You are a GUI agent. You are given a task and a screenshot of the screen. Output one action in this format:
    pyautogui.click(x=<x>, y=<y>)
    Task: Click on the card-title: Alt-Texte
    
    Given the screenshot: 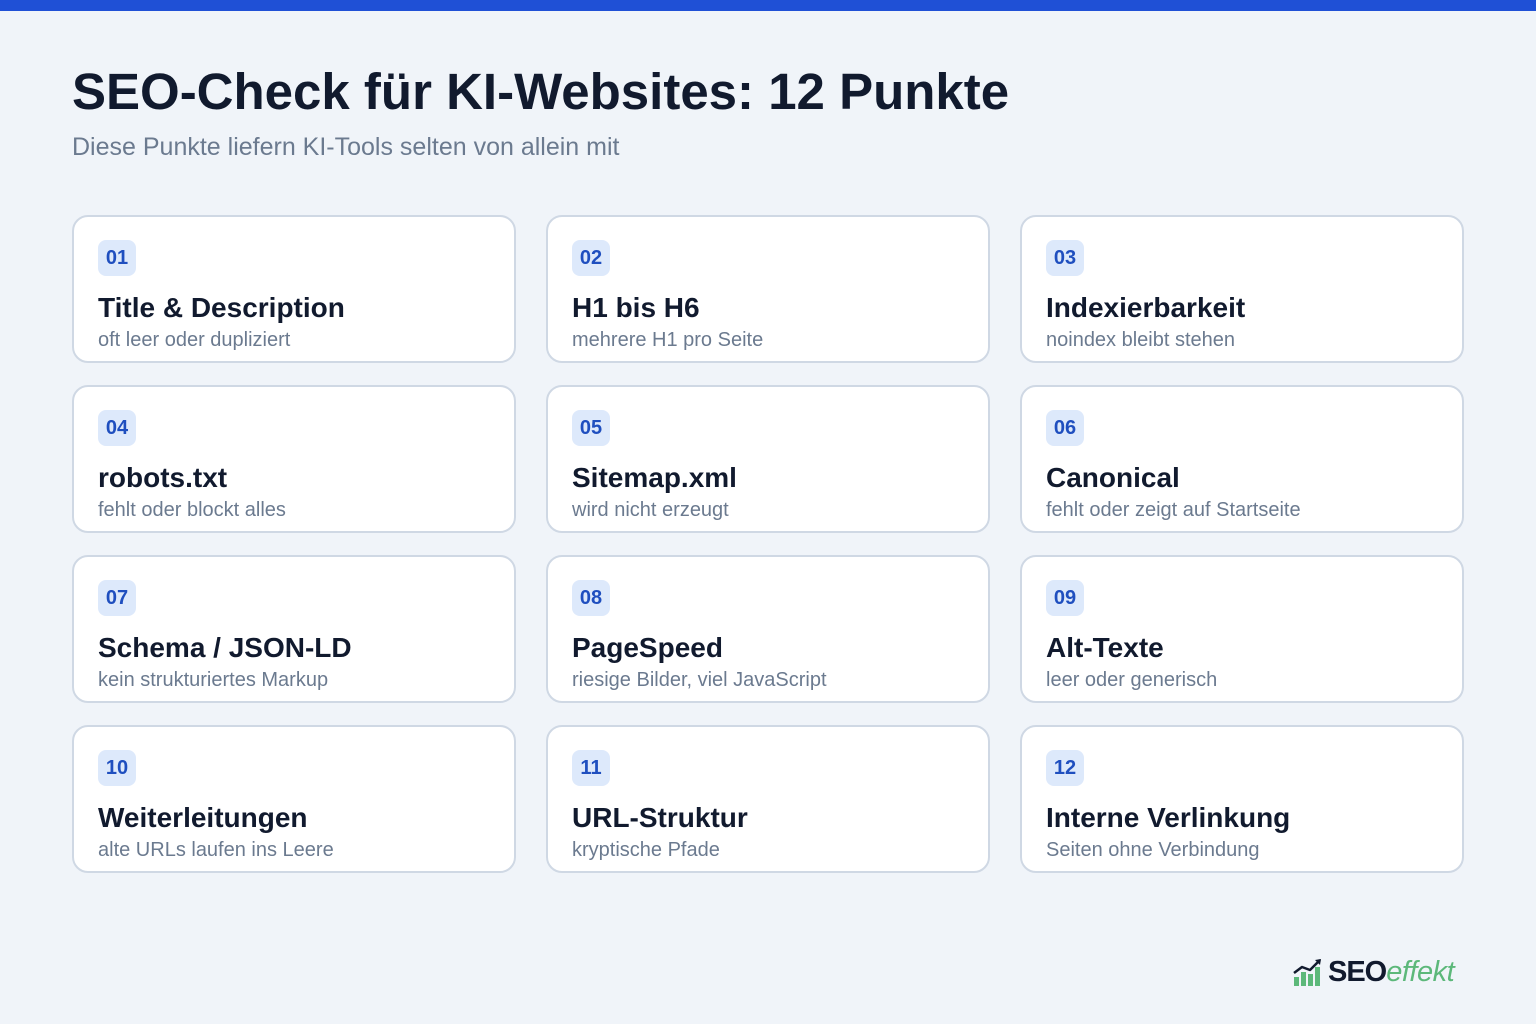 What is the action you would take?
    pyautogui.click(x=1105, y=647)
    